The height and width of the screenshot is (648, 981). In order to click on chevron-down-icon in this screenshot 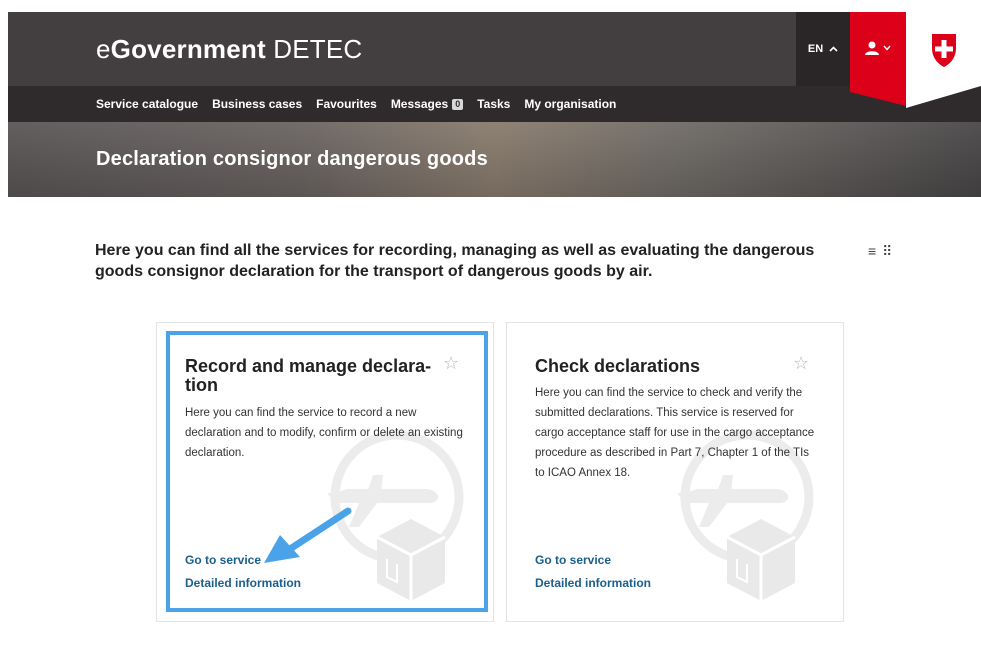, I will do `click(887, 48)`.